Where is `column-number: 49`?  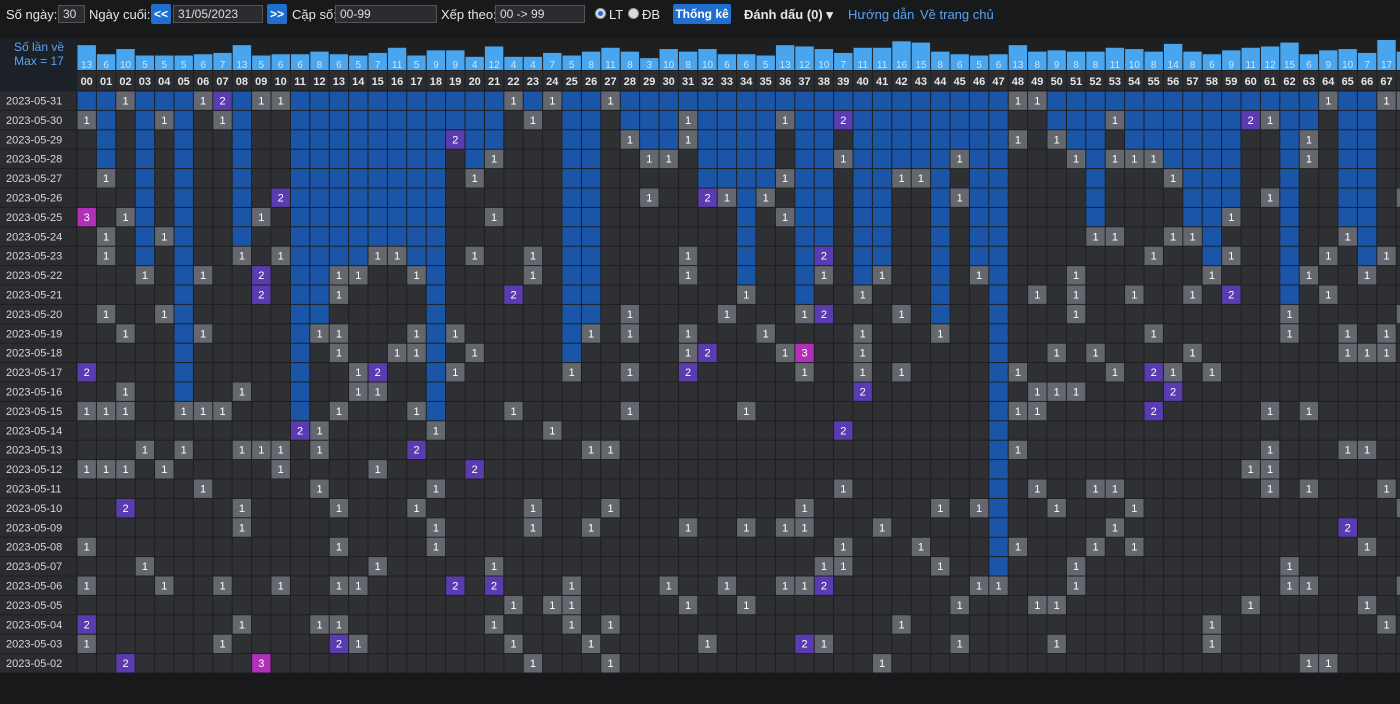 column-number: 49 is located at coordinates (1037, 82).